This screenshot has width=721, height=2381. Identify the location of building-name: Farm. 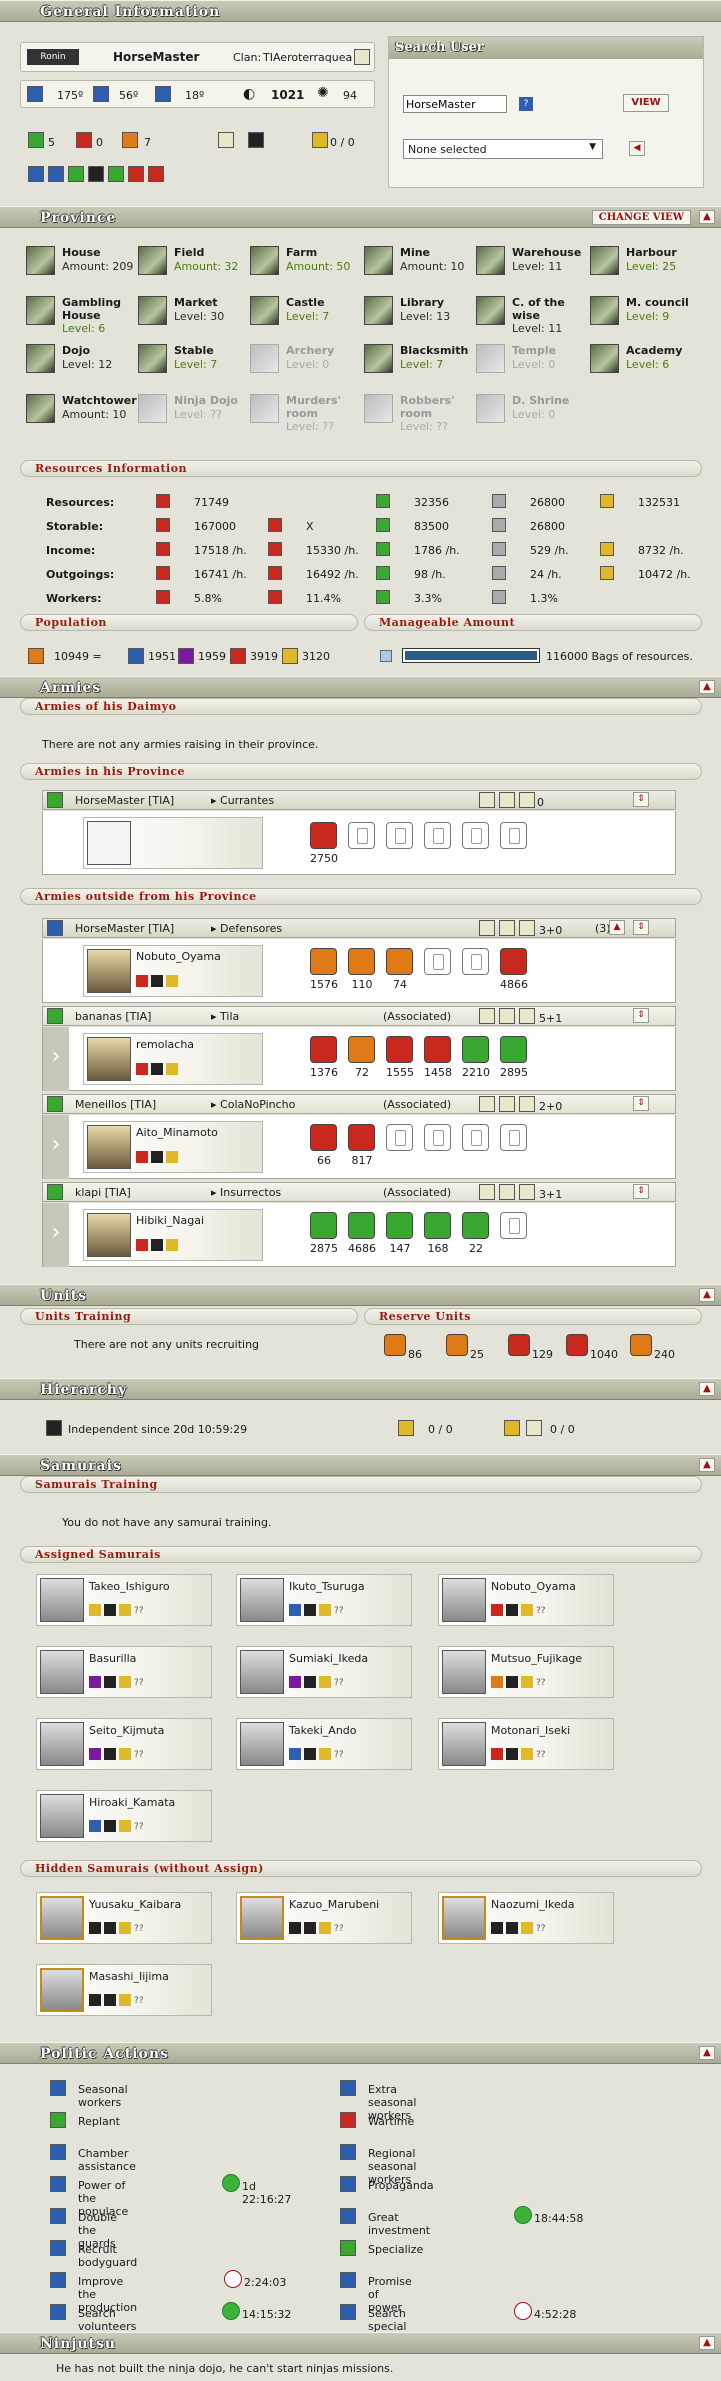
(326, 252).